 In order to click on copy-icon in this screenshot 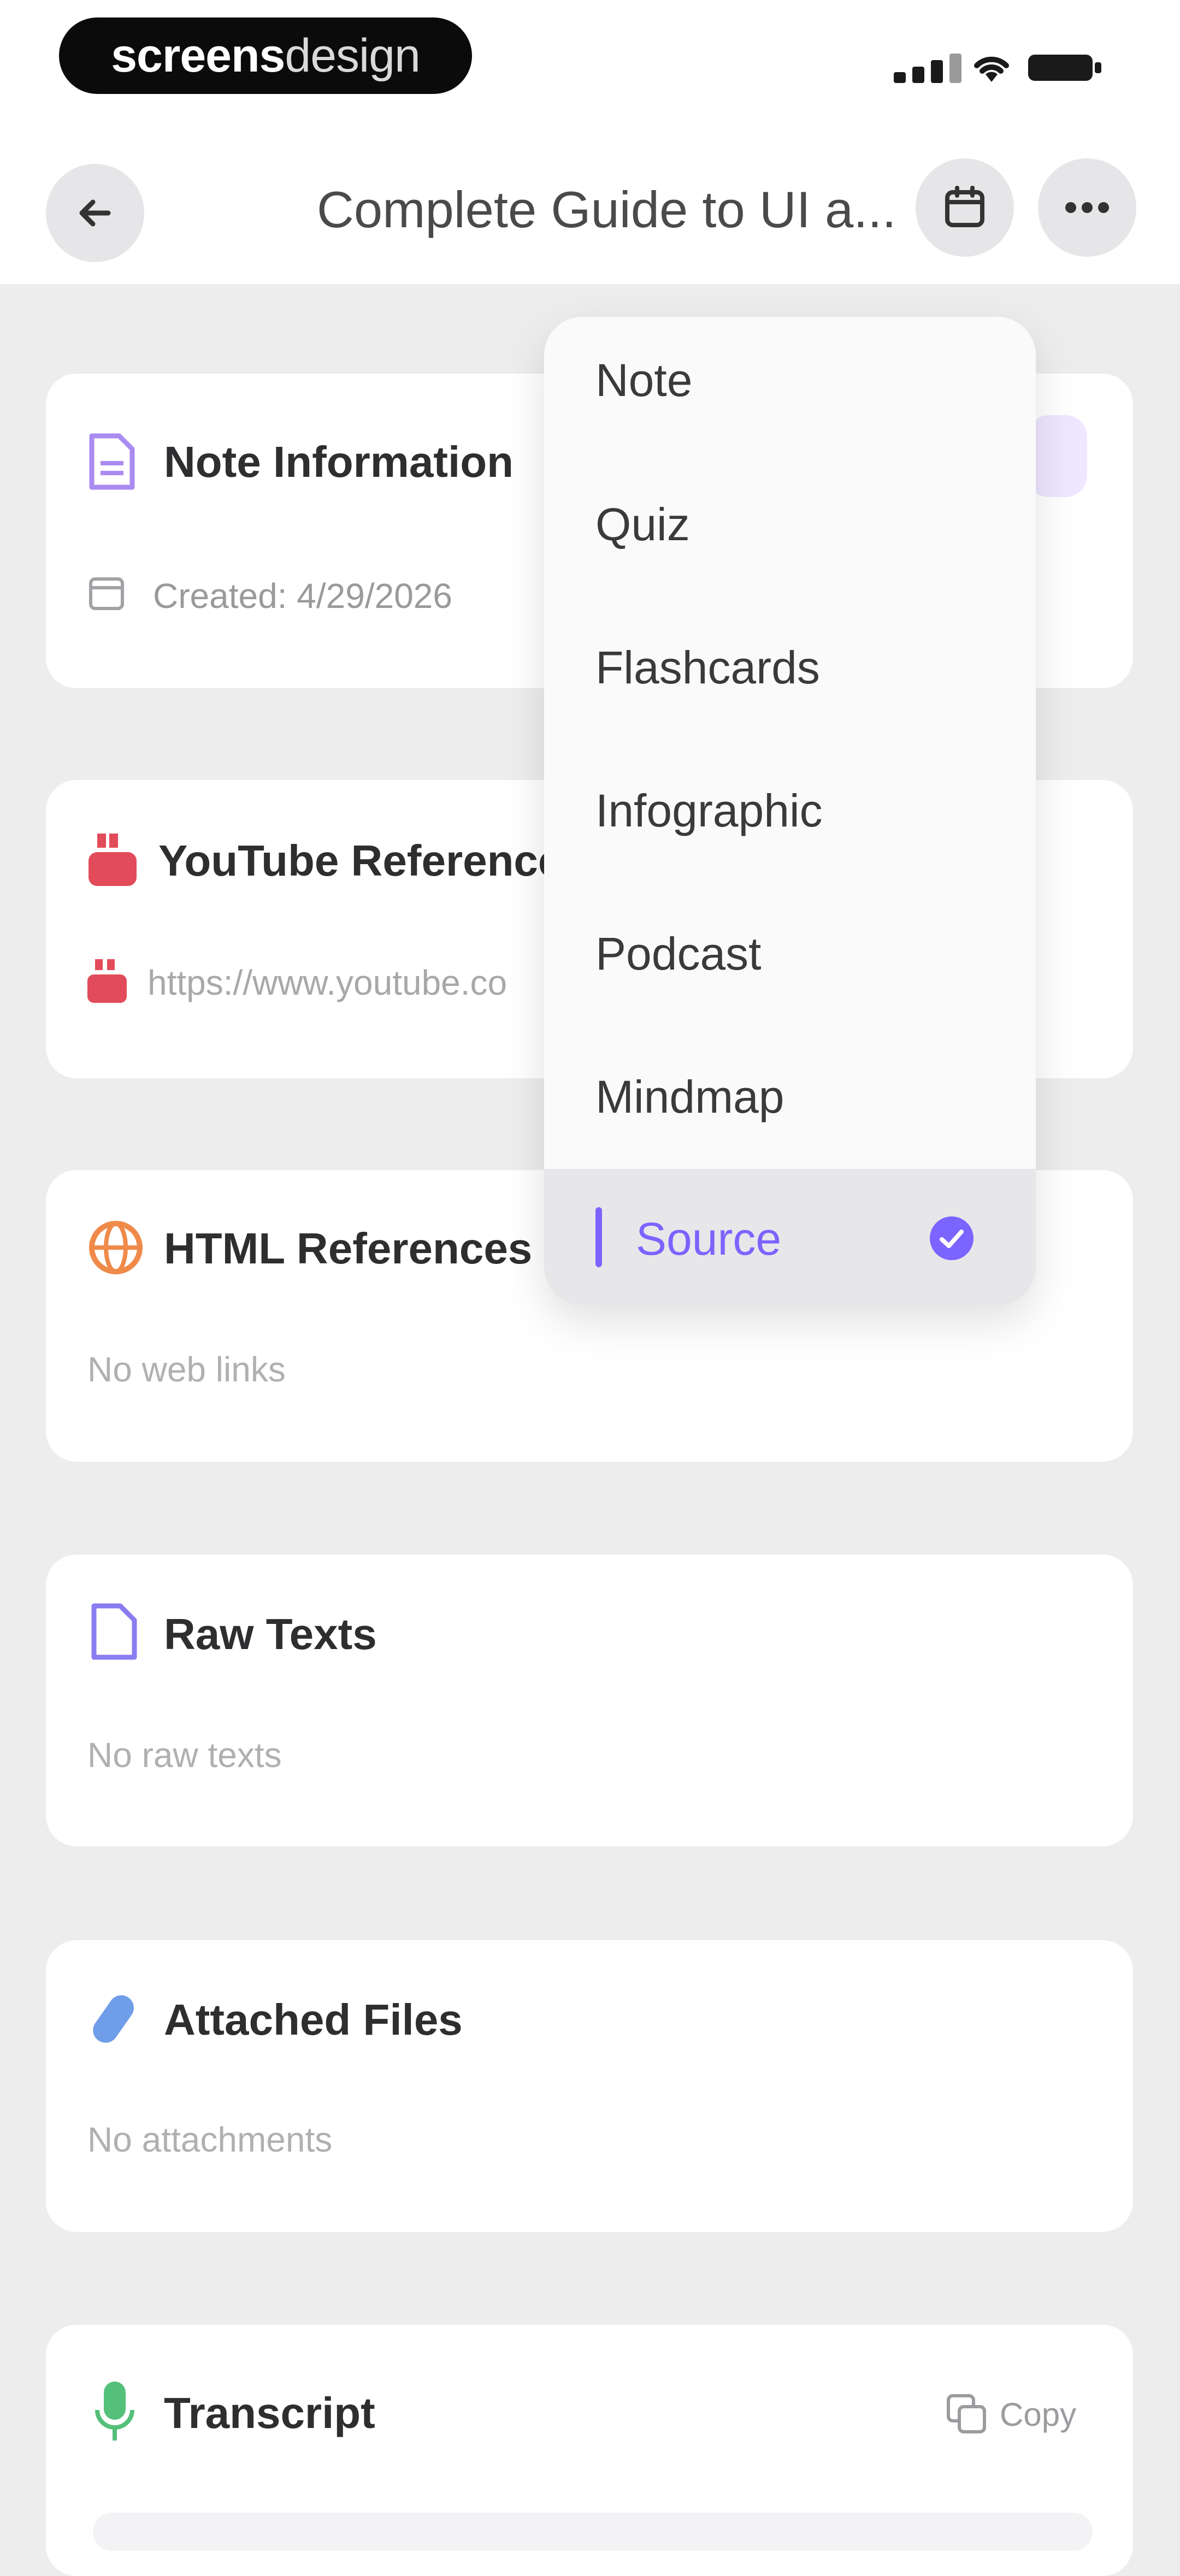, I will do `click(966, 2414)`.